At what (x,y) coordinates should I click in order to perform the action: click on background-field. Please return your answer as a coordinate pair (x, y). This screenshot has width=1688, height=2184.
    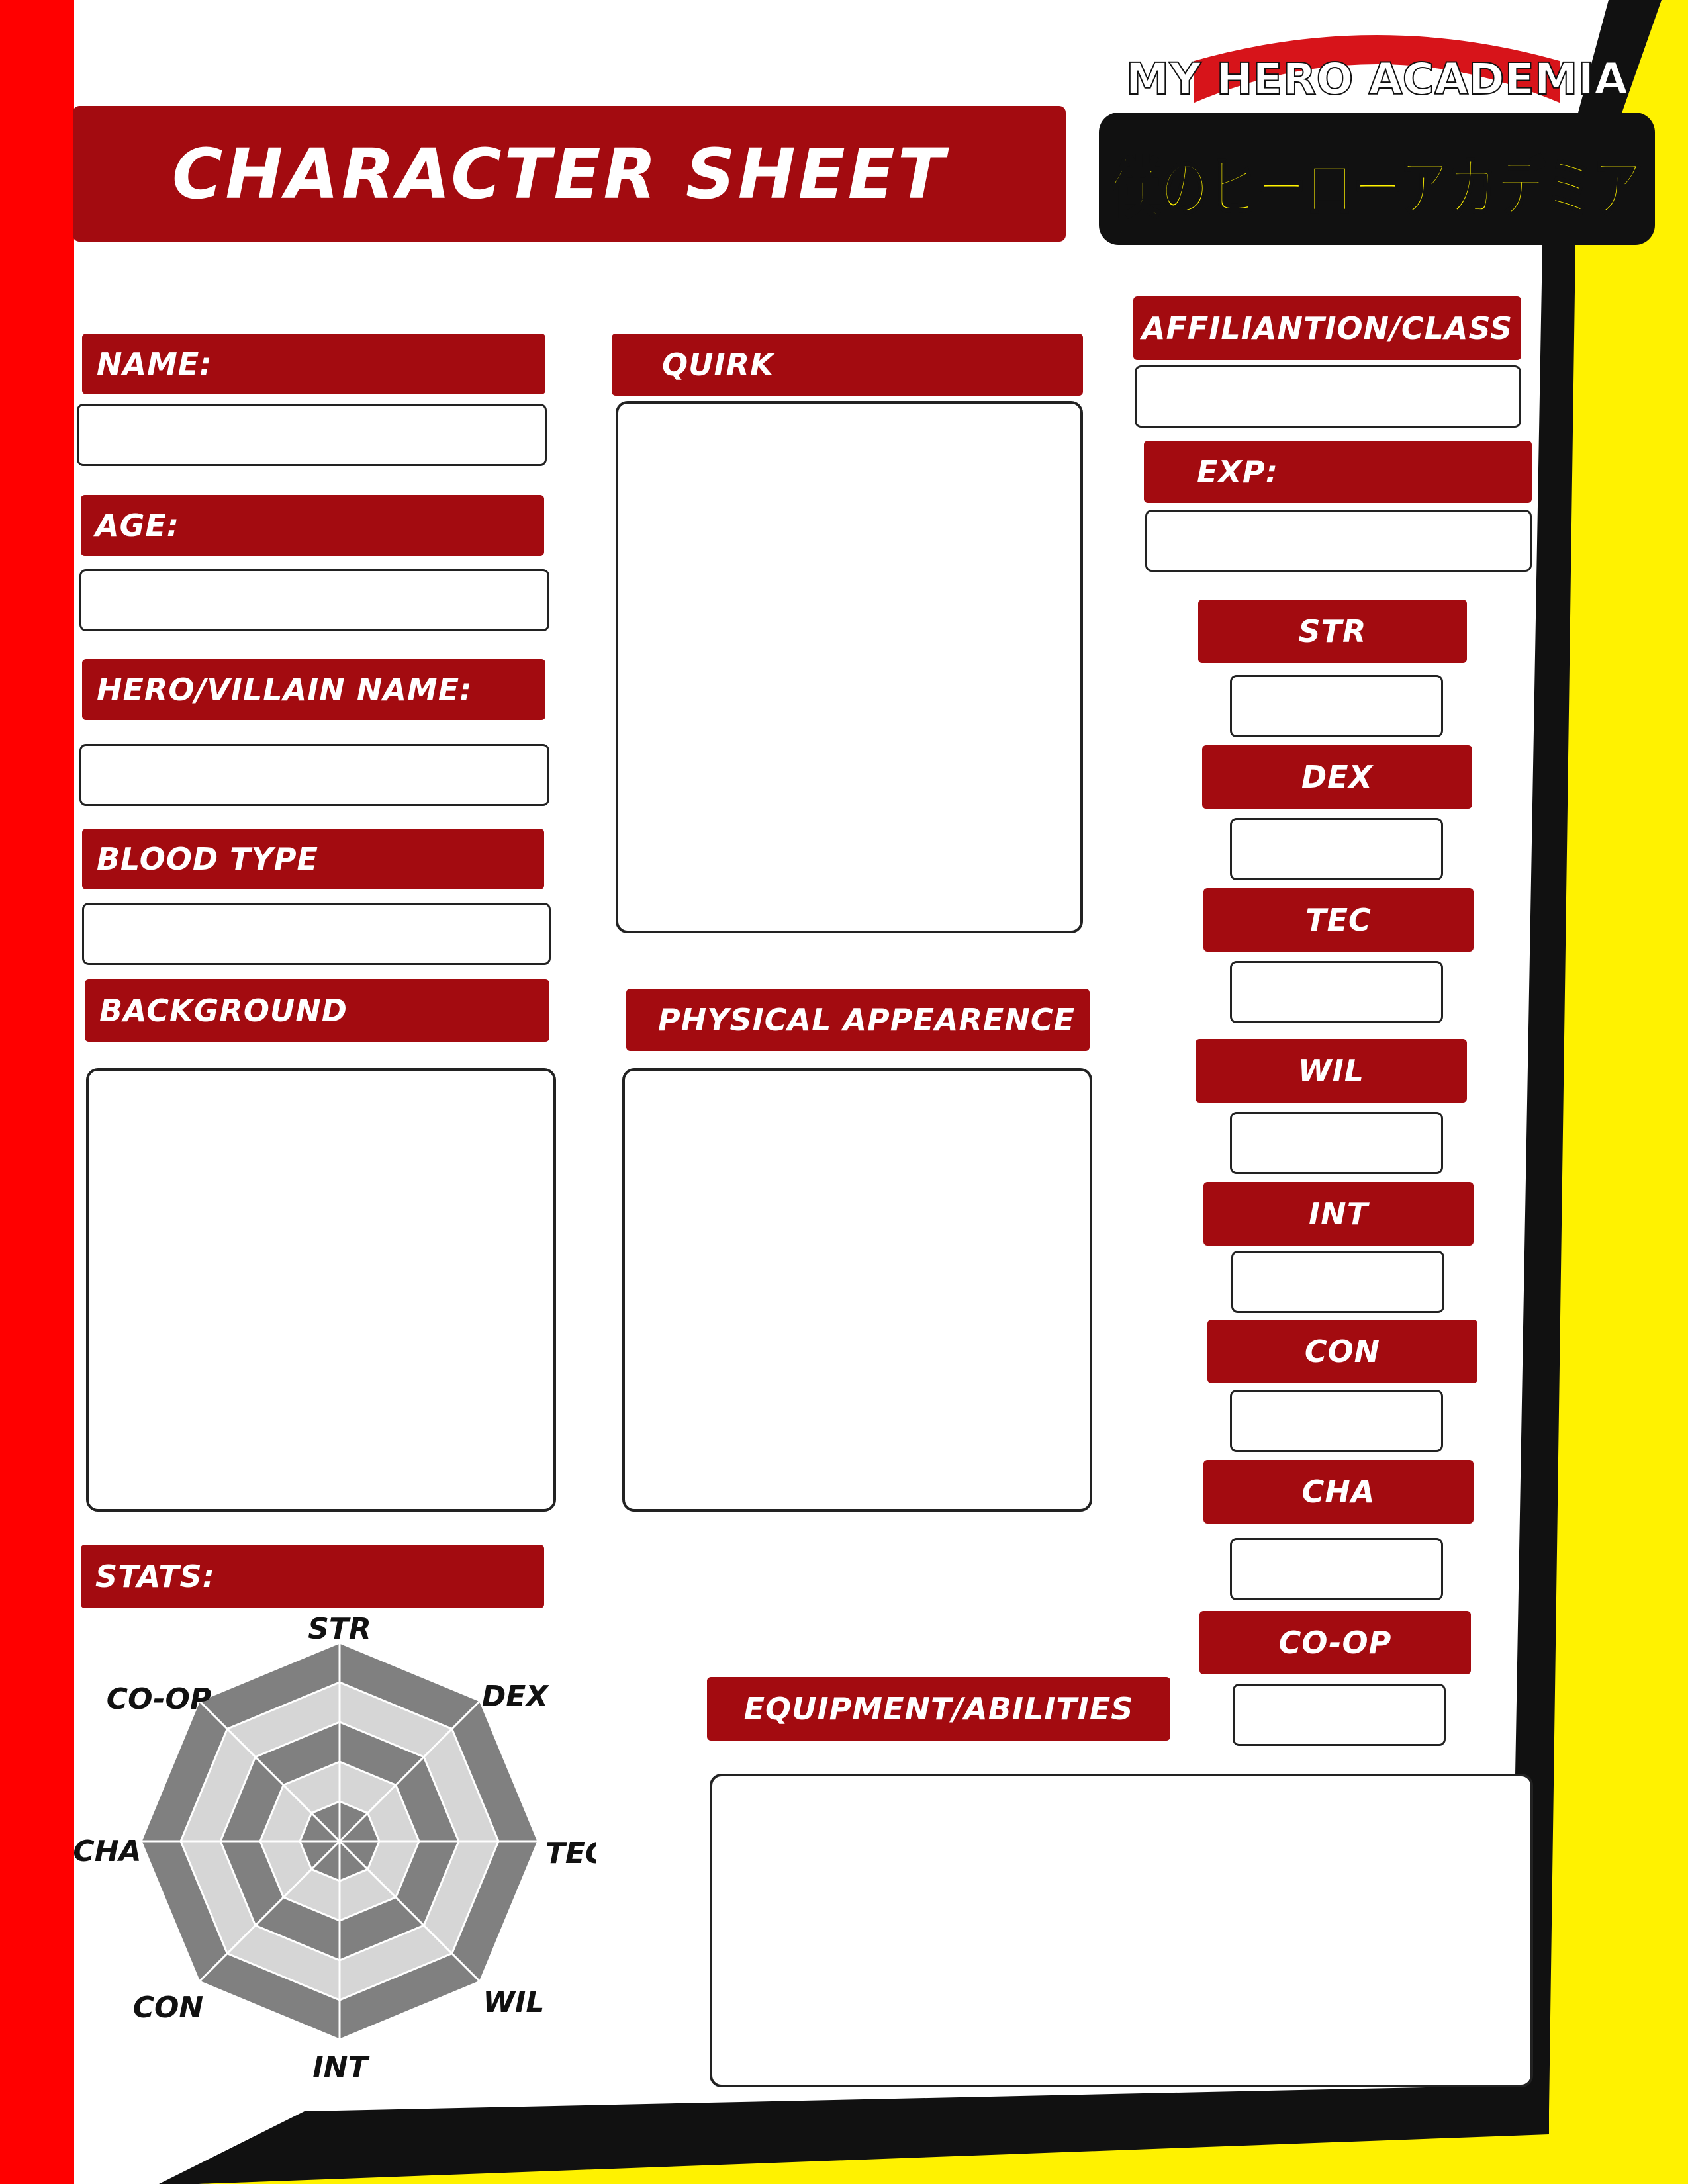
    Looking at the image, I should click on (321, 1290).